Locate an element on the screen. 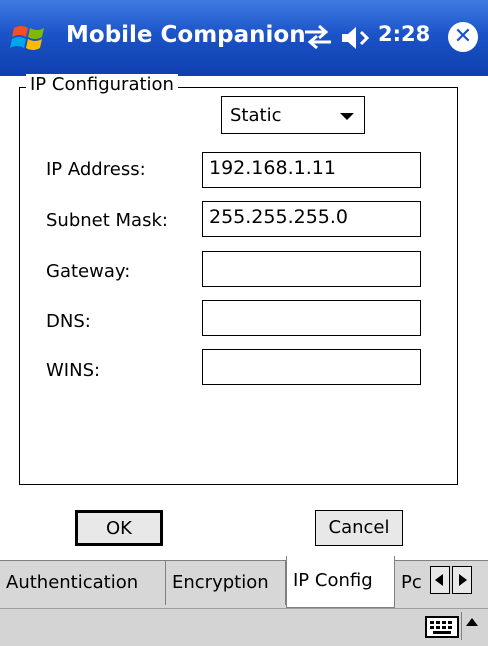 This screenshot has height=646, width=488. chevron-down-icon is located at coordinates (347, 116).